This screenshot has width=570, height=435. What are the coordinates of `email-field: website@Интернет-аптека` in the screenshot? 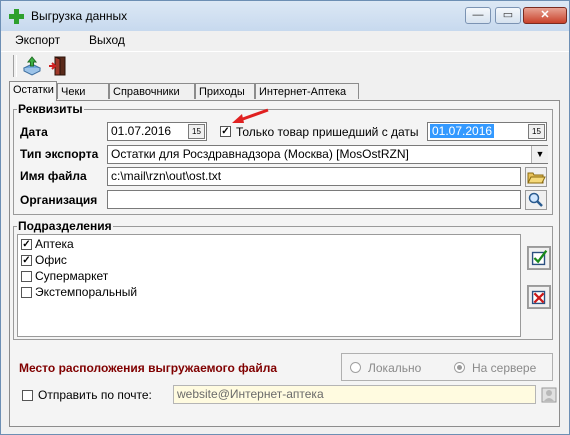 It's located at (354, 394).